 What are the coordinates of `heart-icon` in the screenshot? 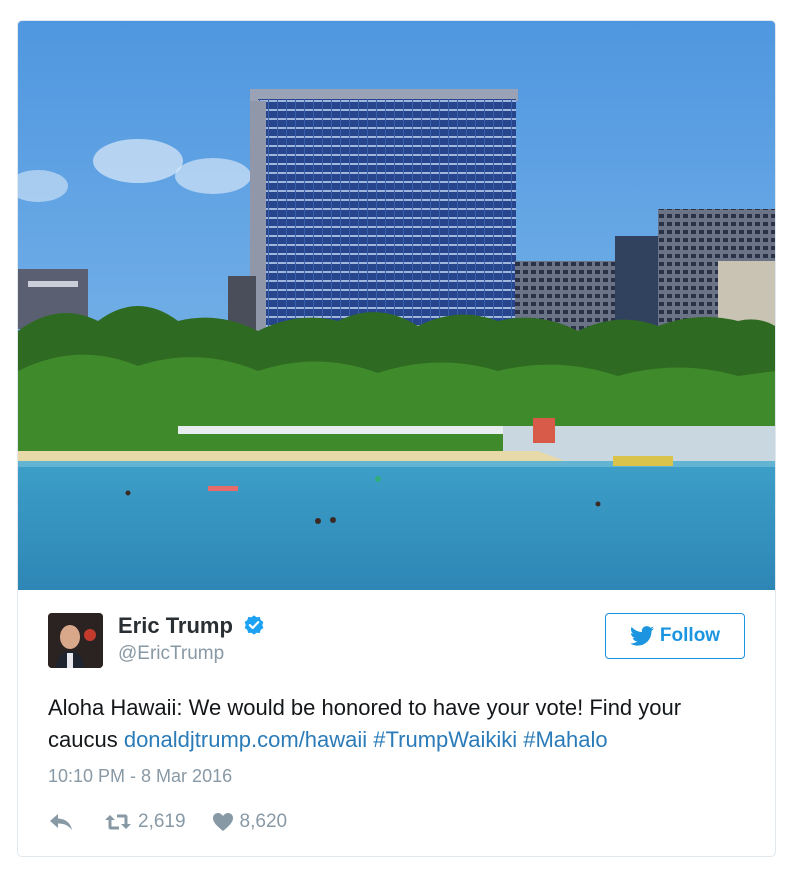 It's located at (222, 822).